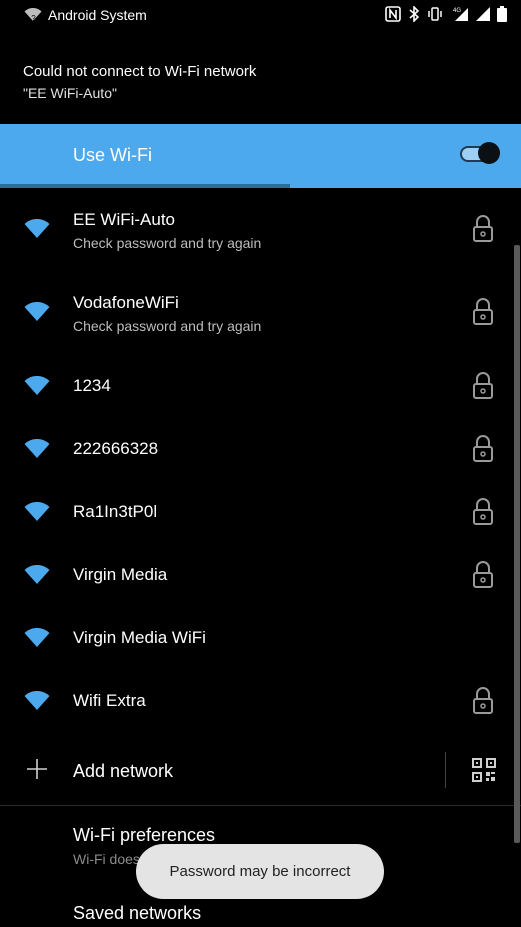 This screenshot has height=927, width=521. Describe the element at coordinates (260, 574) in the screenshot. I see `network-row: Virgin Media` at that location.